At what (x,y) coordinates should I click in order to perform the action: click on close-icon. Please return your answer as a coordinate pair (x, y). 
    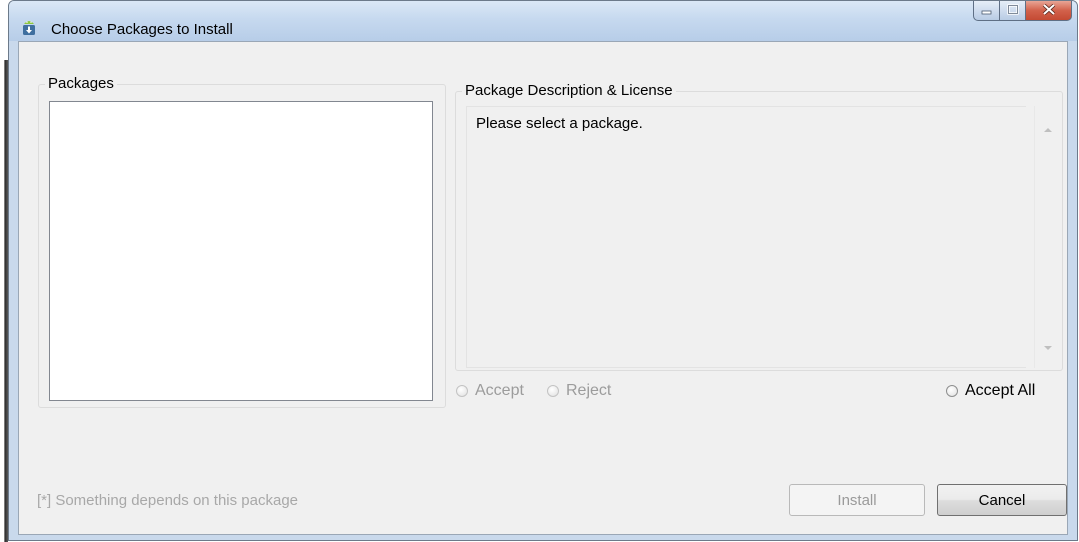
    Looking at the image, I should click on (1049, 11).